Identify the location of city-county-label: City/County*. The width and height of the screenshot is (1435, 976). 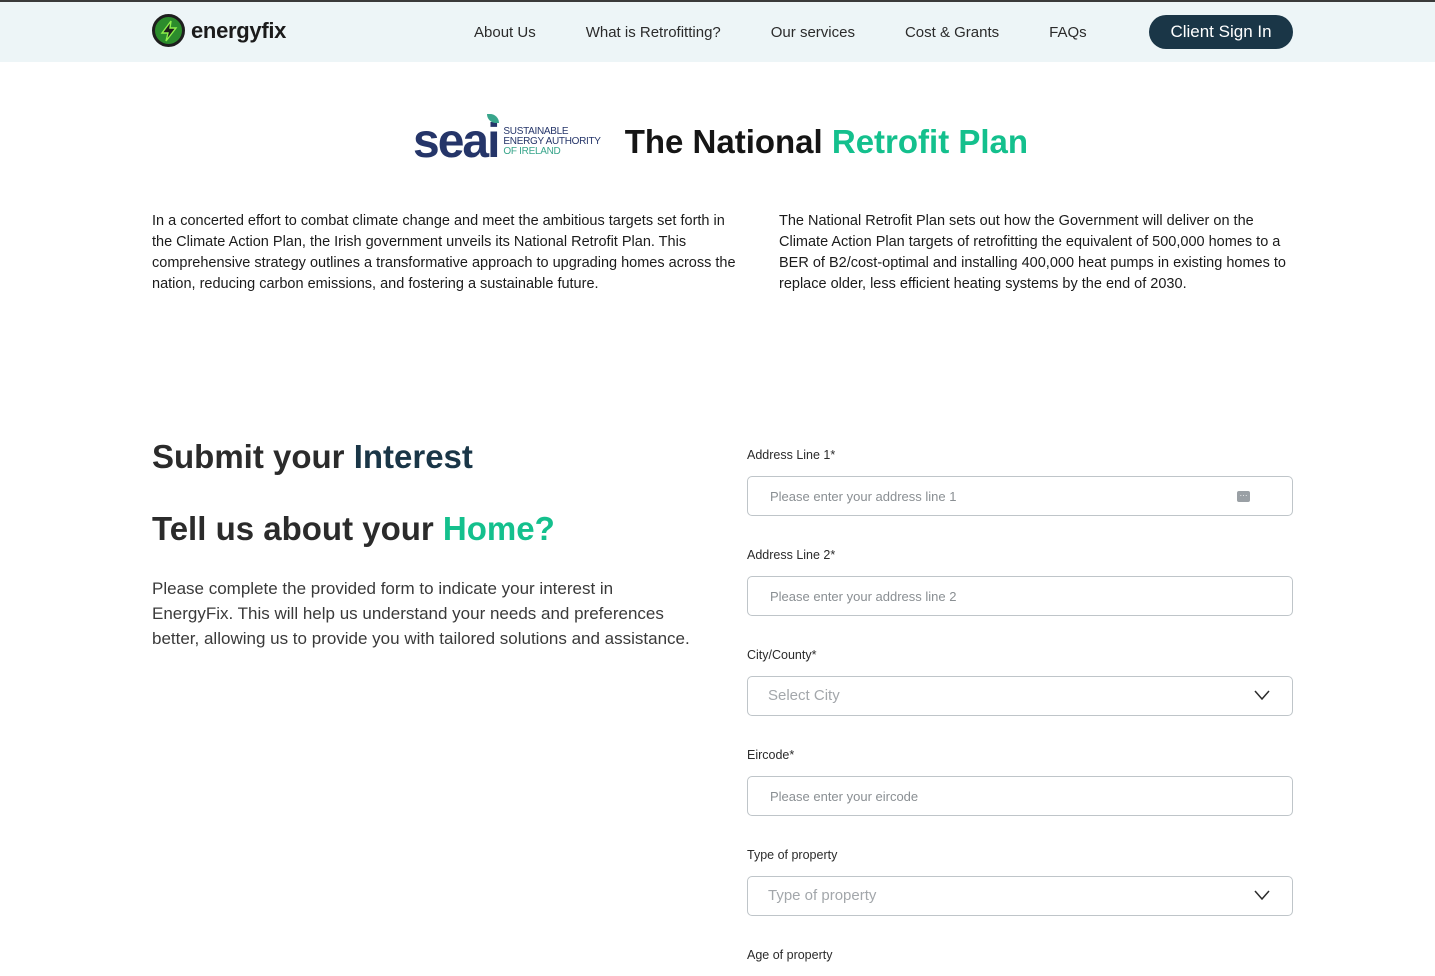
(782, 655).